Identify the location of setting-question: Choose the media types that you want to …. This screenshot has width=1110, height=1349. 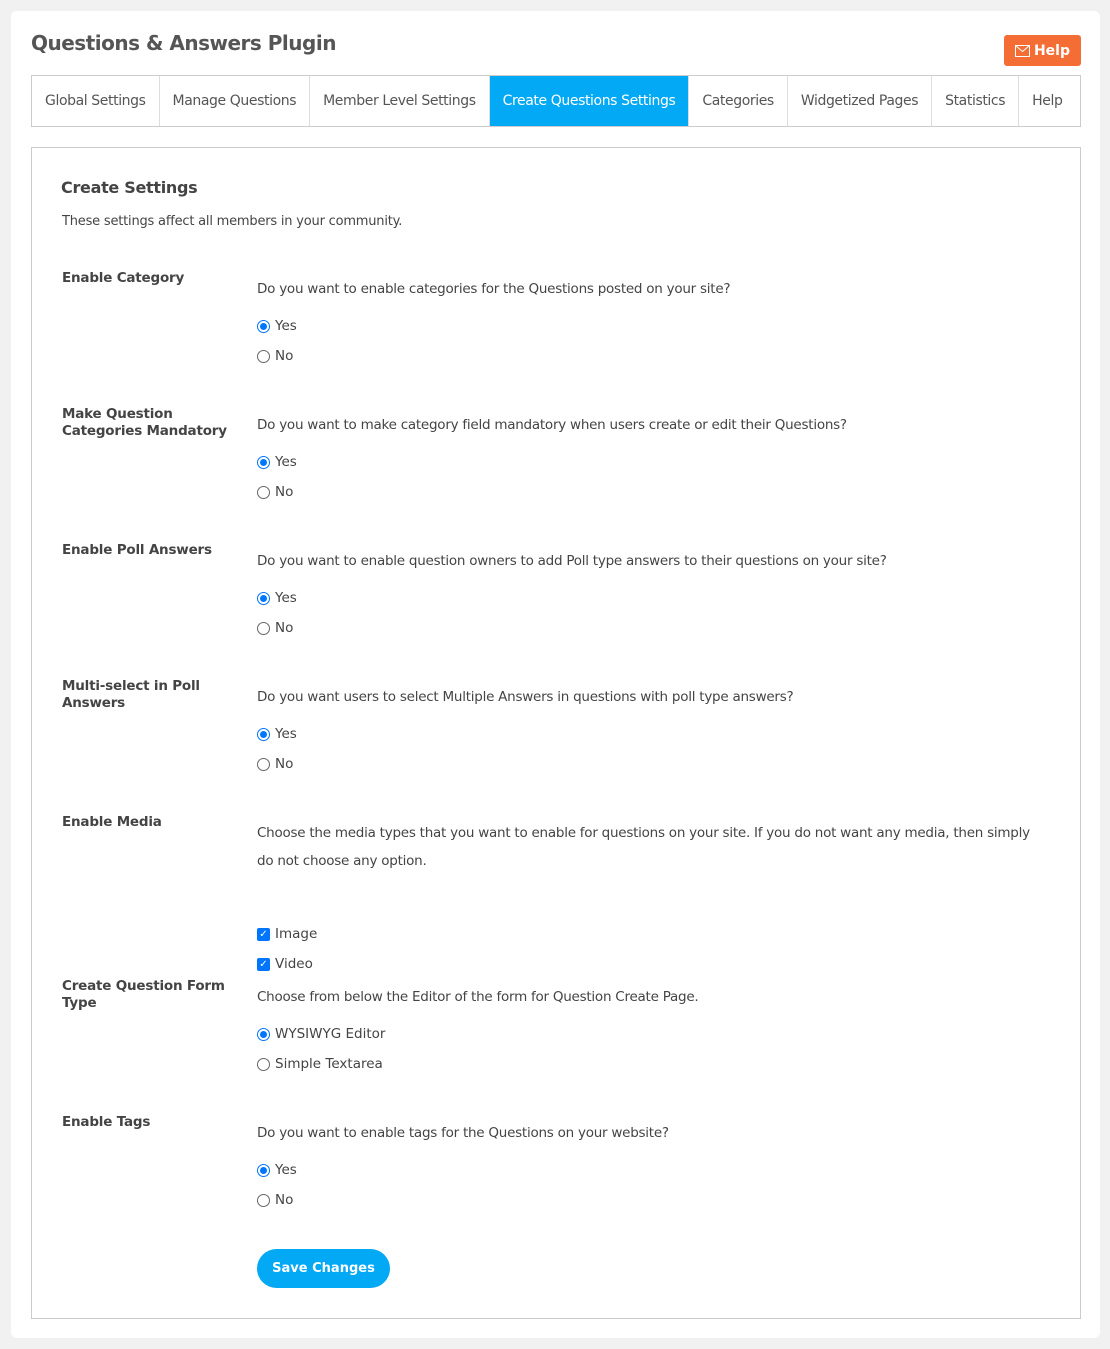
(643, 847).